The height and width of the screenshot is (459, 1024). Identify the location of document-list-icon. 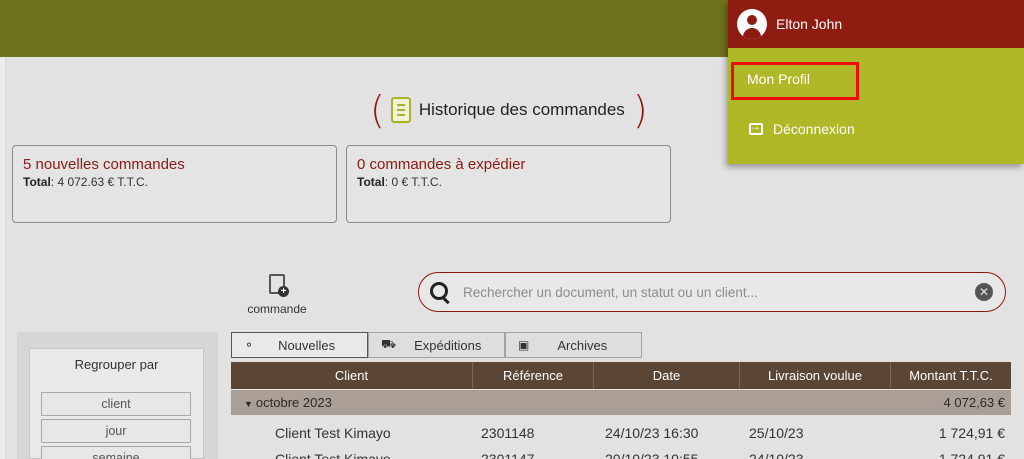
(400, 110).